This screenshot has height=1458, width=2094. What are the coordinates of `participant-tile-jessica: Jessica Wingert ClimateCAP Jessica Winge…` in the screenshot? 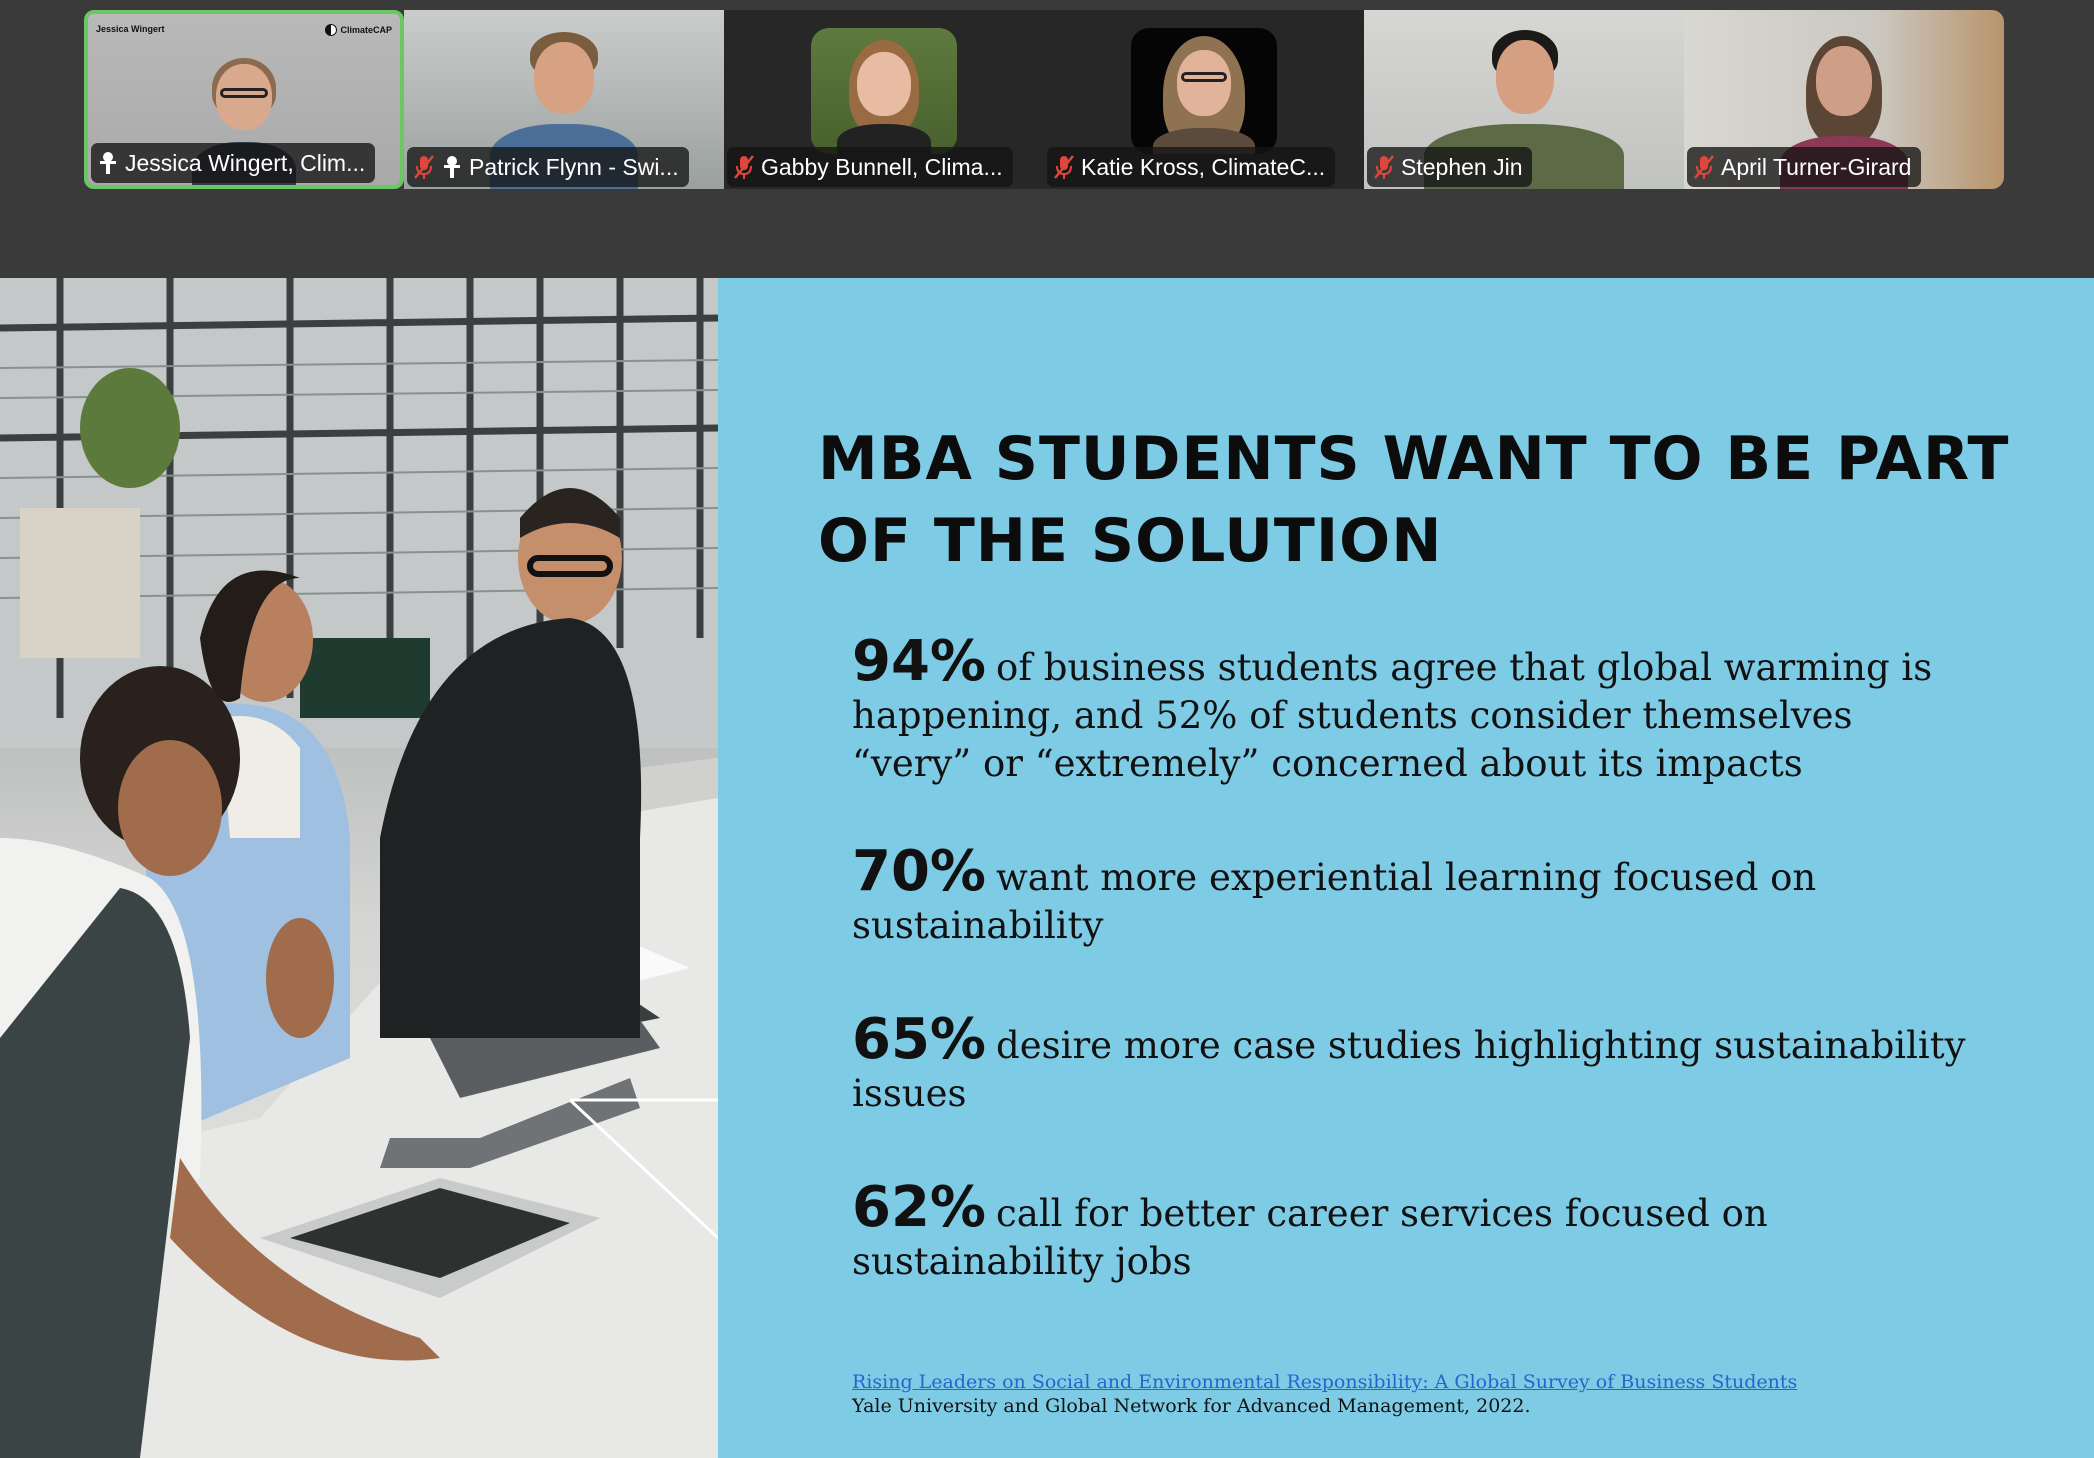 It's located at (244, 99).